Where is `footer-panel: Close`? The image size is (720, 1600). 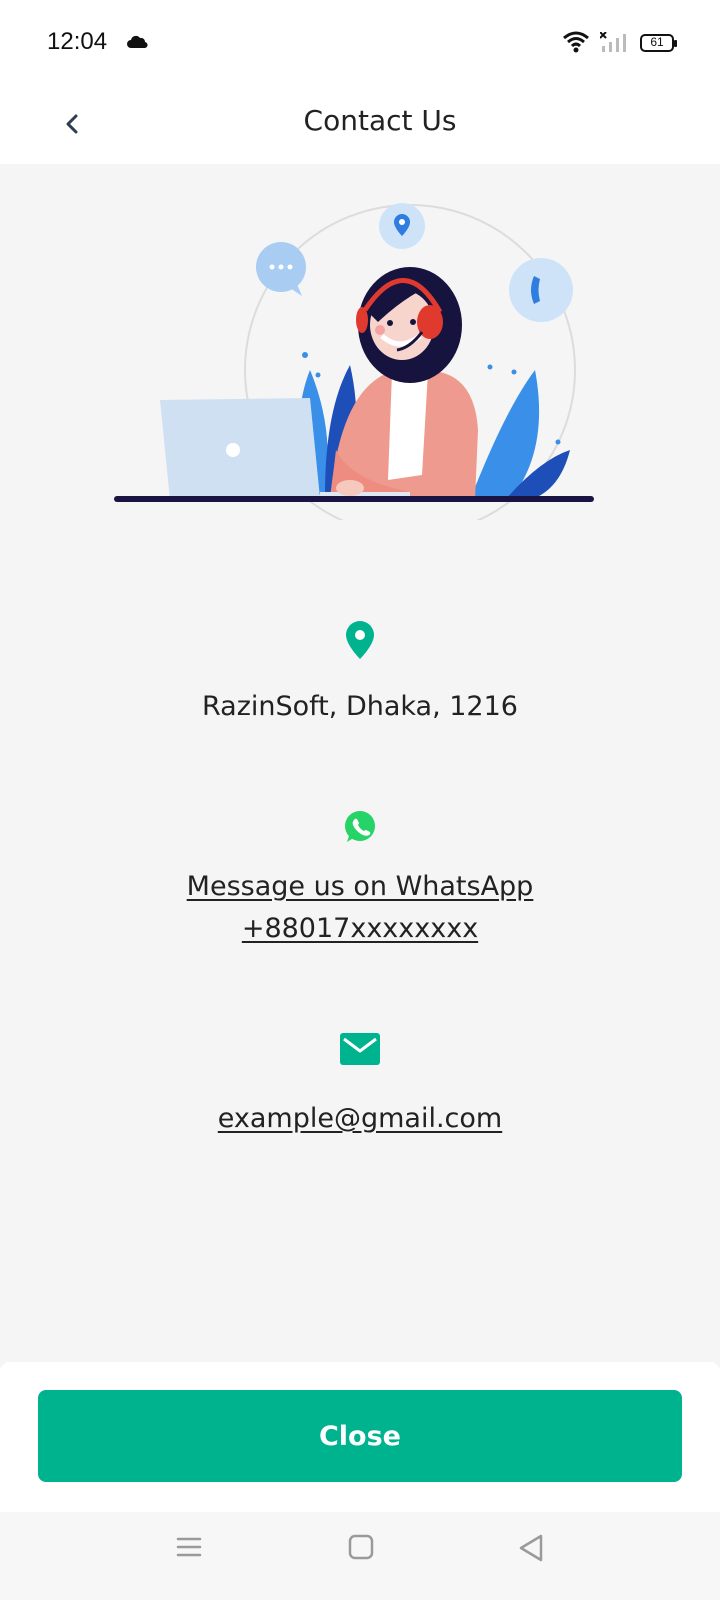
footer-panel: Close is located at coordinates (360, 1437).